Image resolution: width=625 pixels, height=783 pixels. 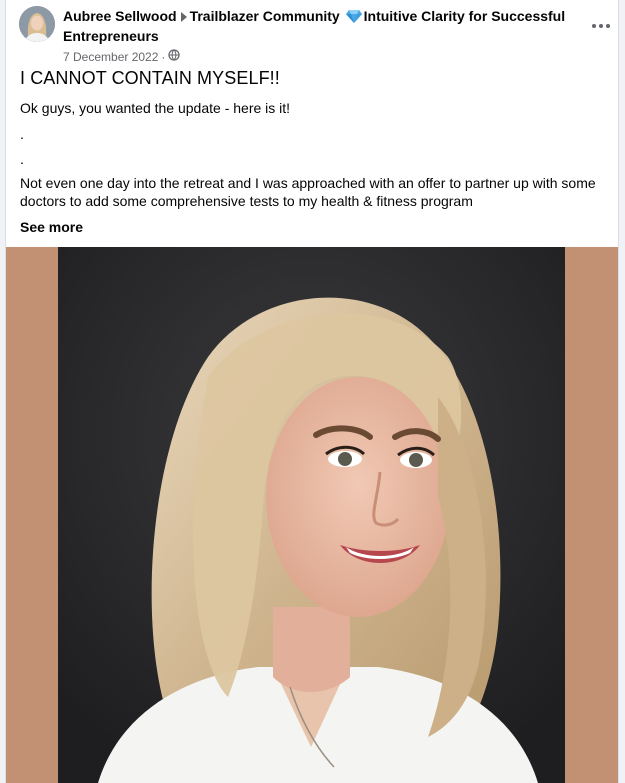 I want to click on post-title: I CANNOT CONTAIN MYSELF!!, so click(x=150, y=78).